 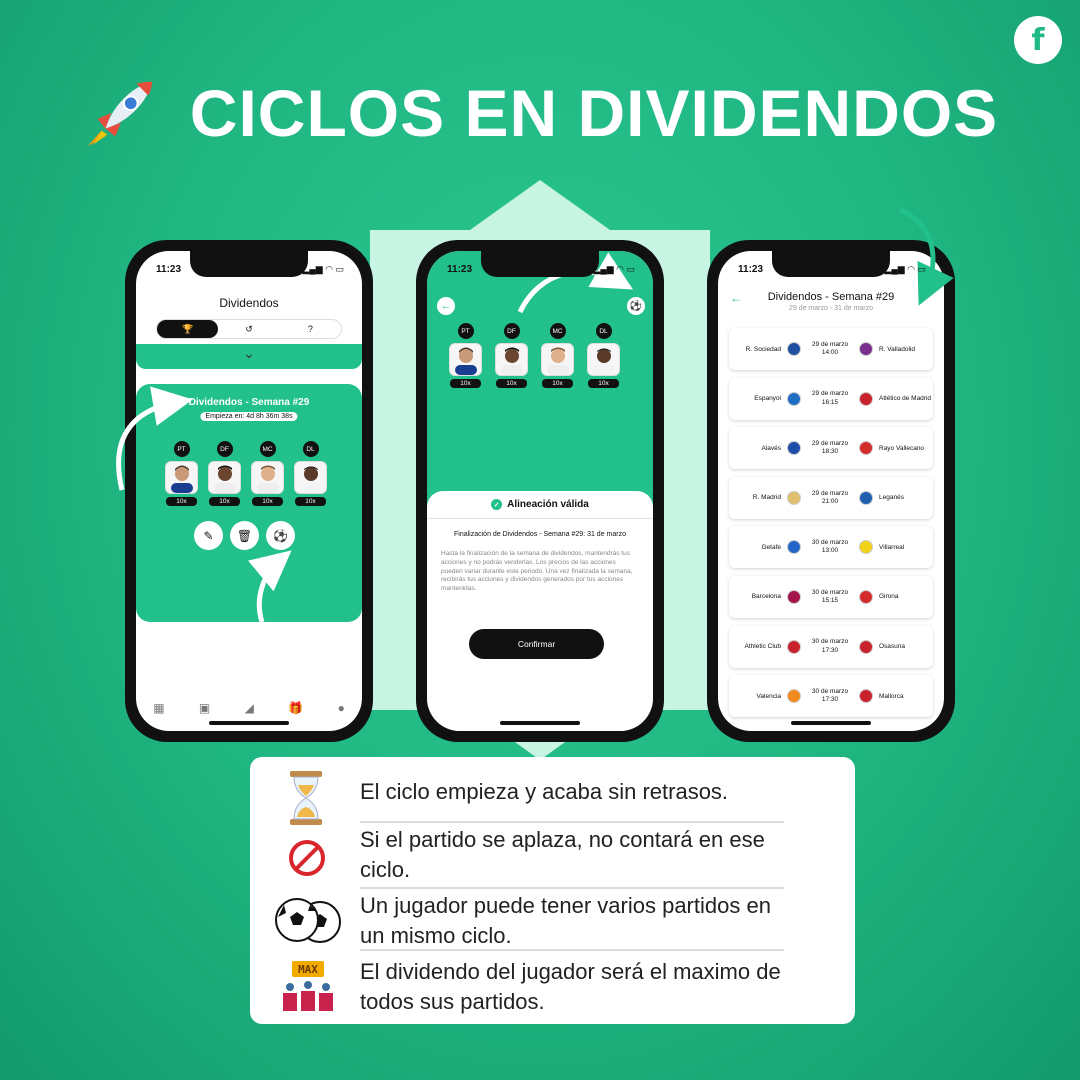 What do you see at coordinates (310, 329) in the screenshot?
I see `tab-help: ?` at bounding box center [310, 329].